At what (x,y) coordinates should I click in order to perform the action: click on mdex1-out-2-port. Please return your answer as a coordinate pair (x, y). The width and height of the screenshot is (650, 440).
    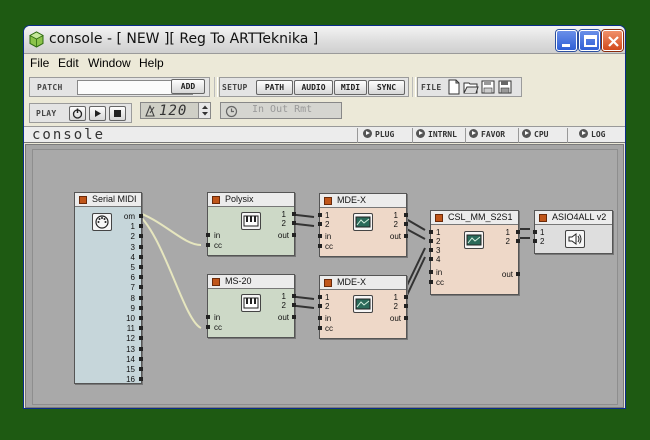
    Looking at the image, I should click on (406, 224).